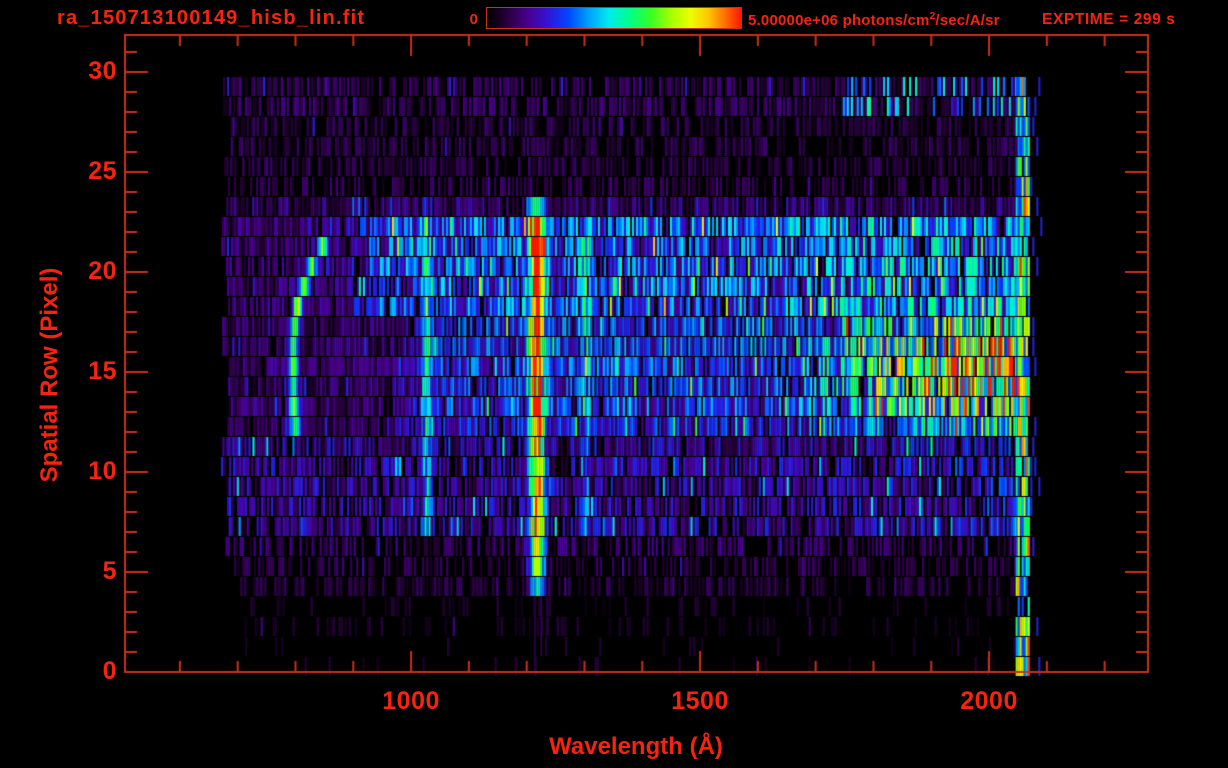 The image size is (1228, 768). What do you see at coordinates (839, 20) in the screenshot?
I see `colorbar-max-prefix: 5.00000e+06 photons/cm` at bounding box center [839, 20].